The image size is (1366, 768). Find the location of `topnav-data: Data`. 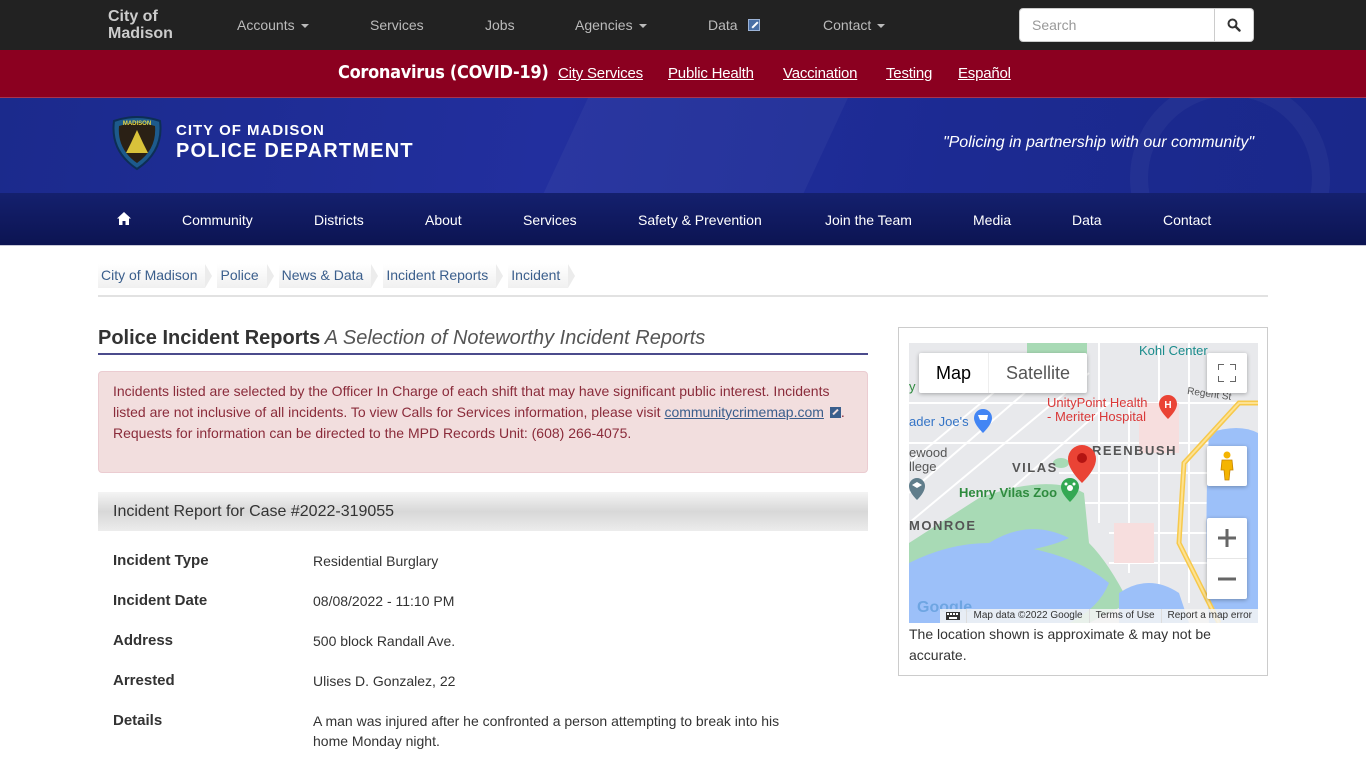

topnav-data: Data is located at coordinates (734, 25).